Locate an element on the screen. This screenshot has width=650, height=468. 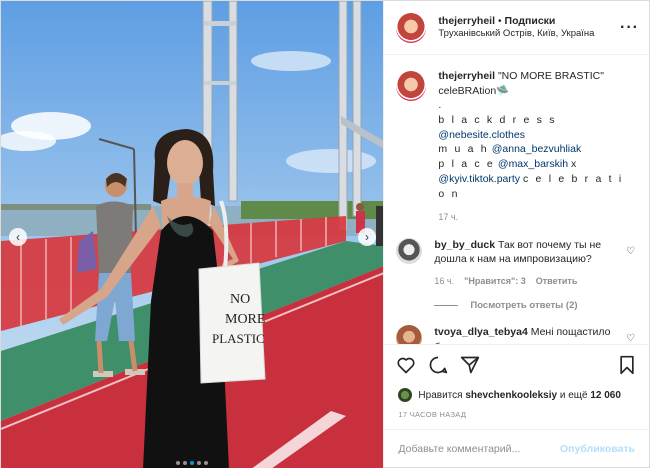
caption-username: thejerryheil is located at coordinates (466, 76).